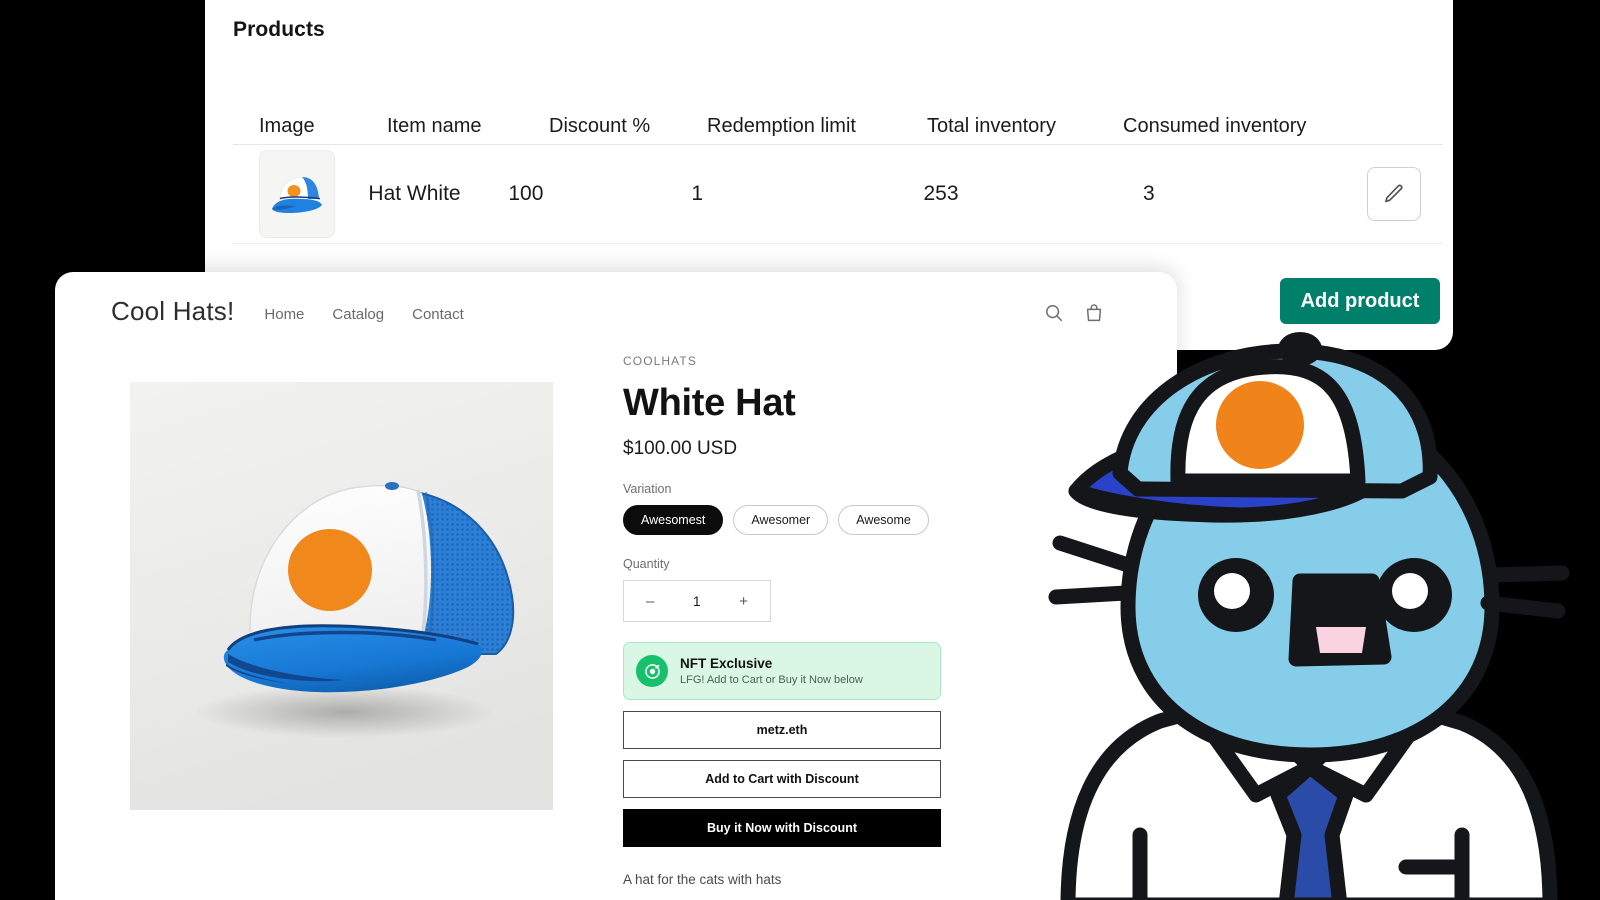 The image size is (1600, 900). I want to click on product-image, so click(341, 596).